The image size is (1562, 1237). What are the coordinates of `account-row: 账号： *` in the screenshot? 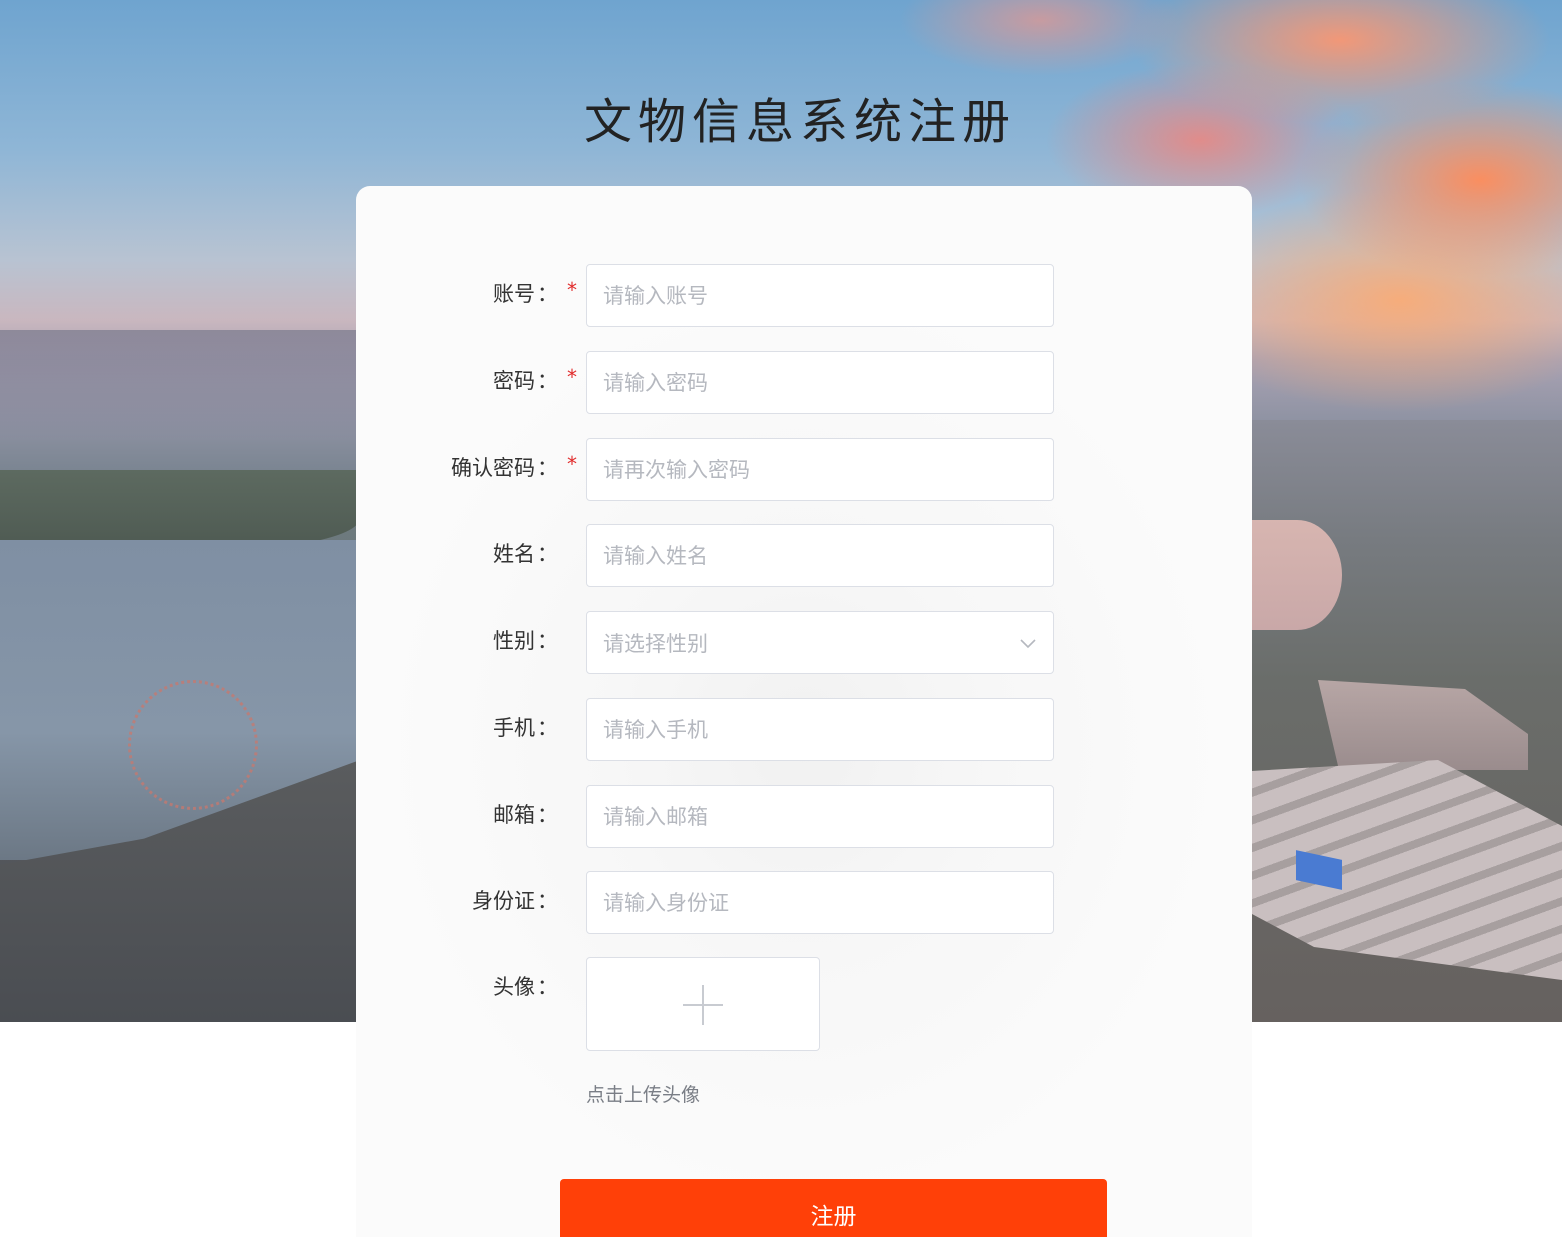 It's located at (804, 295).